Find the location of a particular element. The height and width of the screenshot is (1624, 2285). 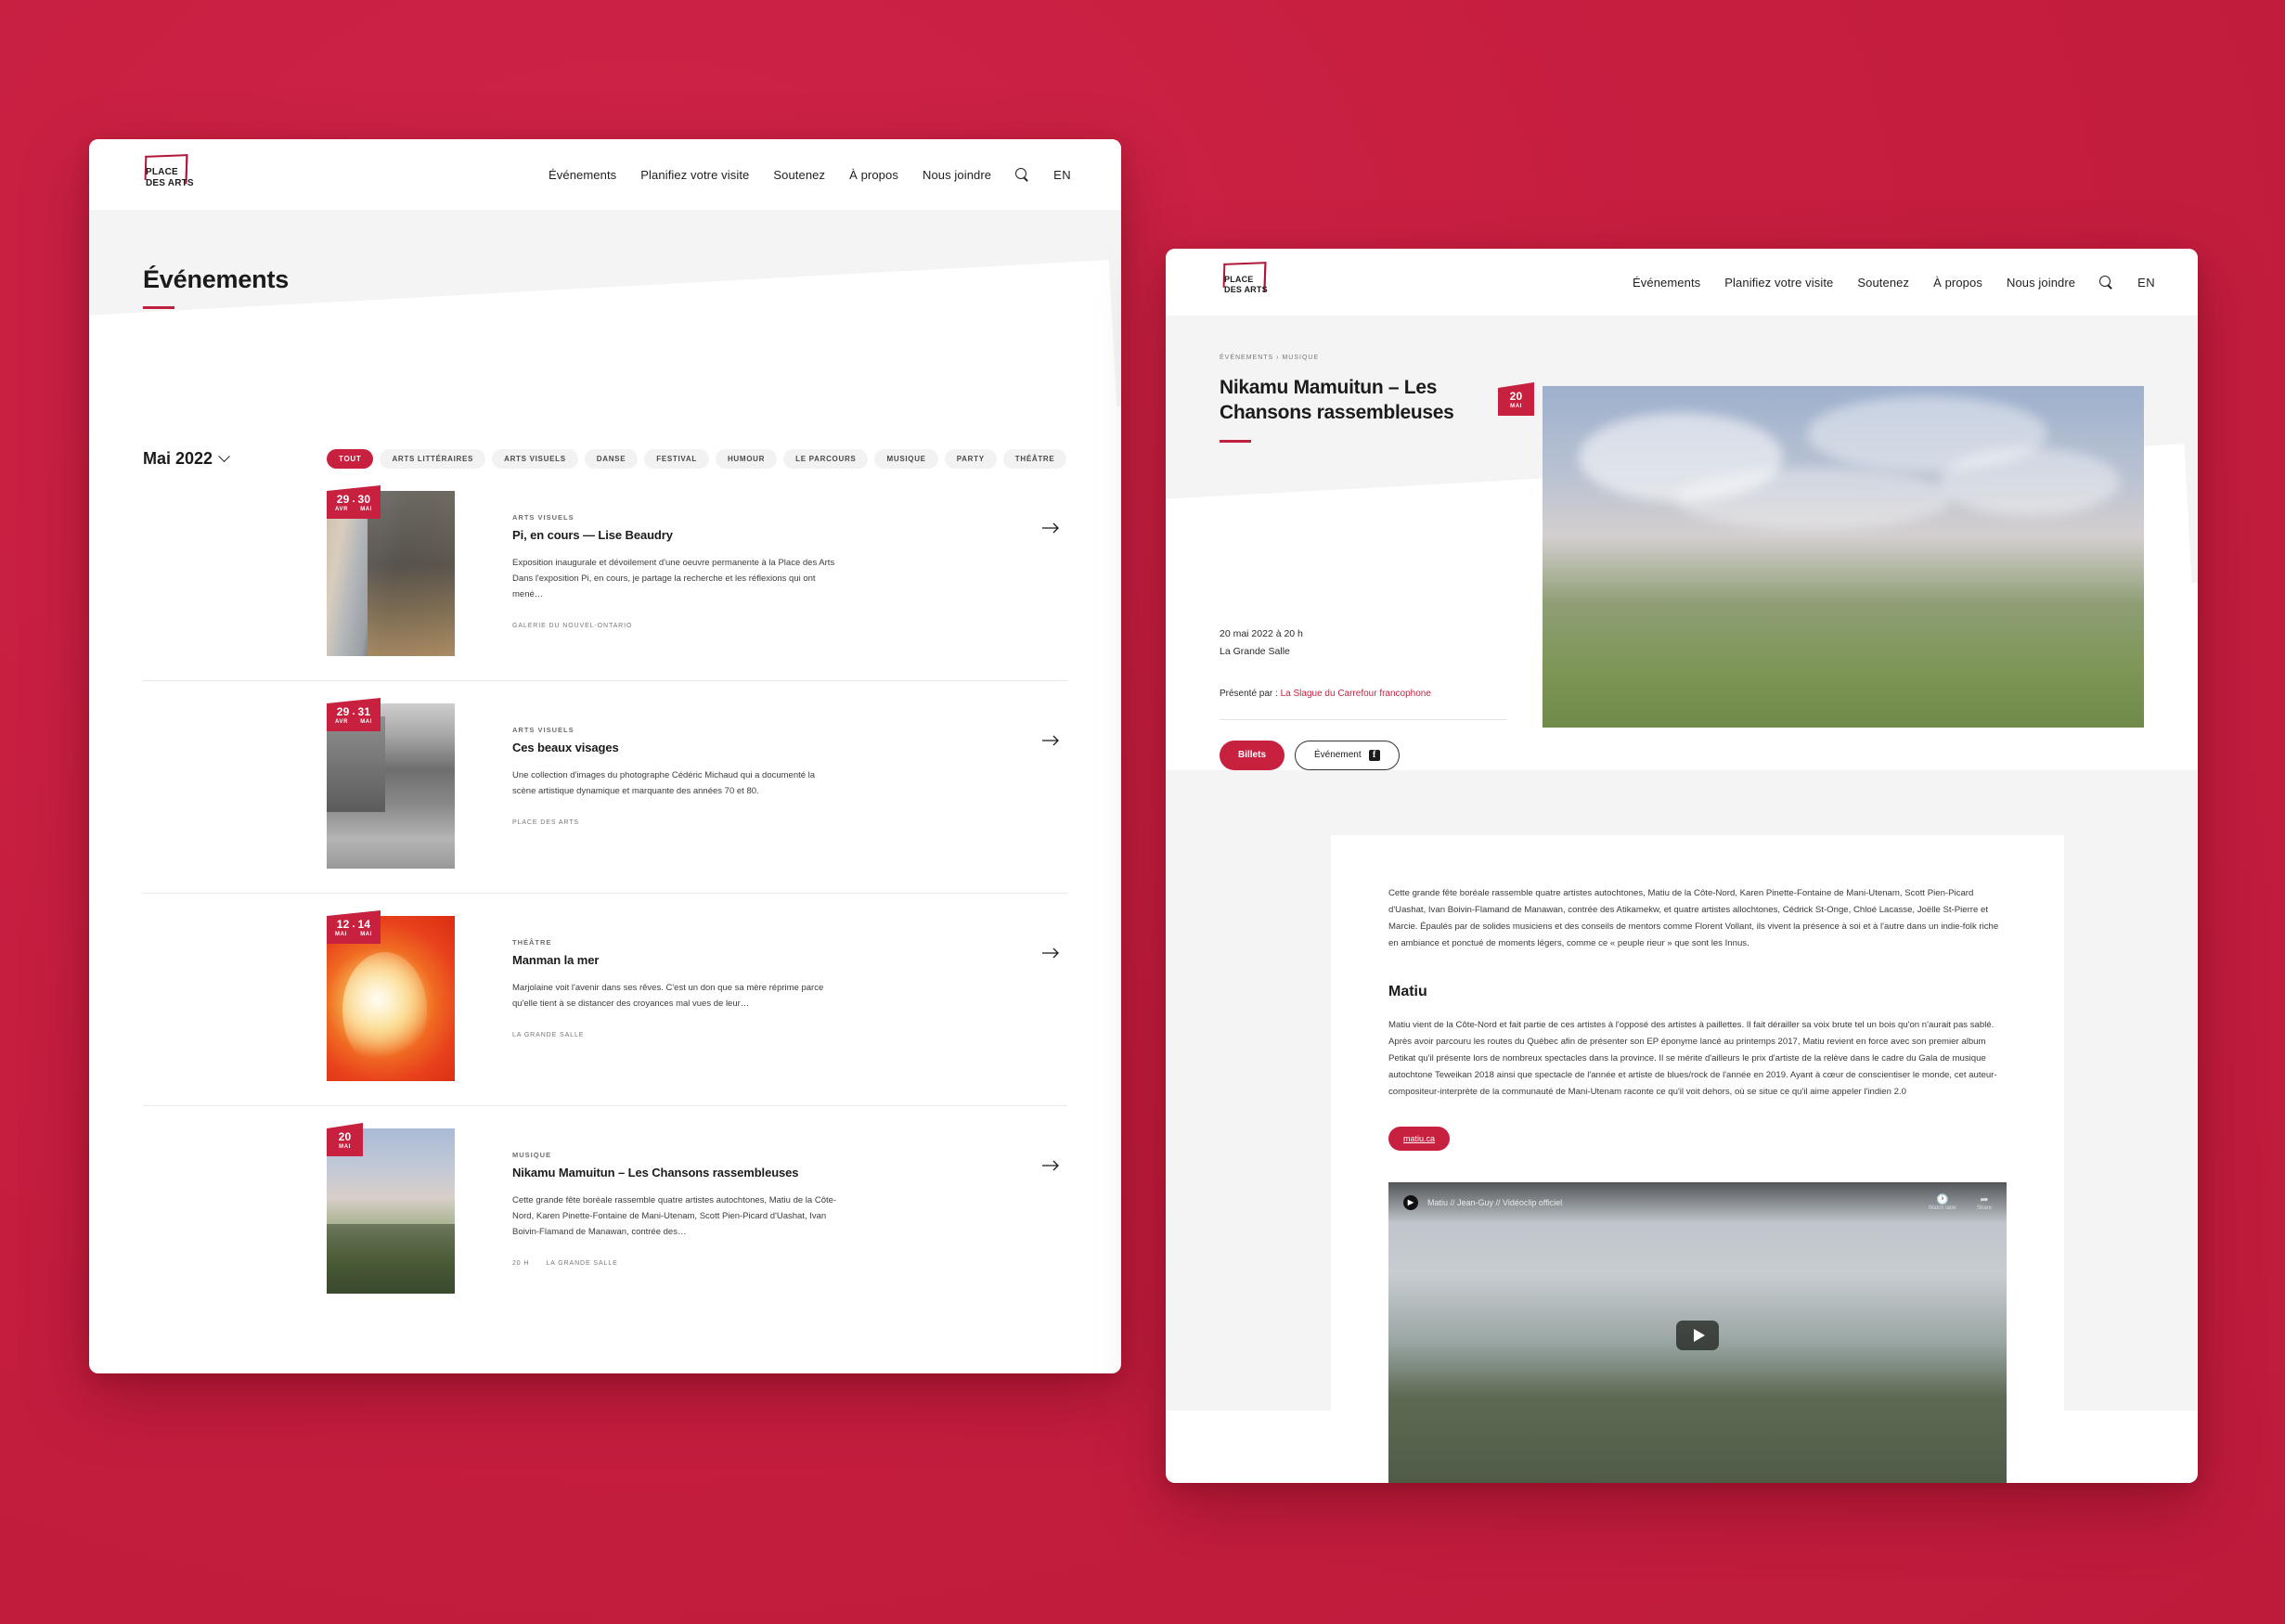

presenter-link: La Slague du Carrefour francophone is located at coordinates (1356, 694).